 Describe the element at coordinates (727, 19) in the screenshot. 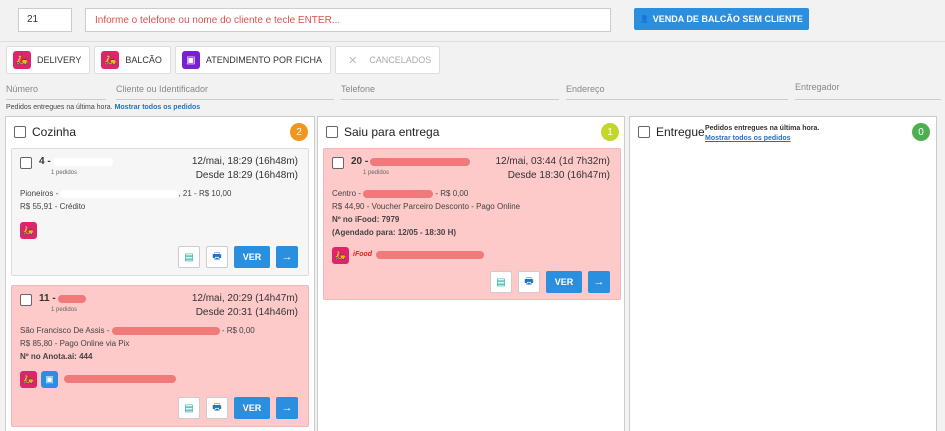

I see `venda-balcao-label: VENDA DE BALCÃO SEM CLIENTE` at that location.